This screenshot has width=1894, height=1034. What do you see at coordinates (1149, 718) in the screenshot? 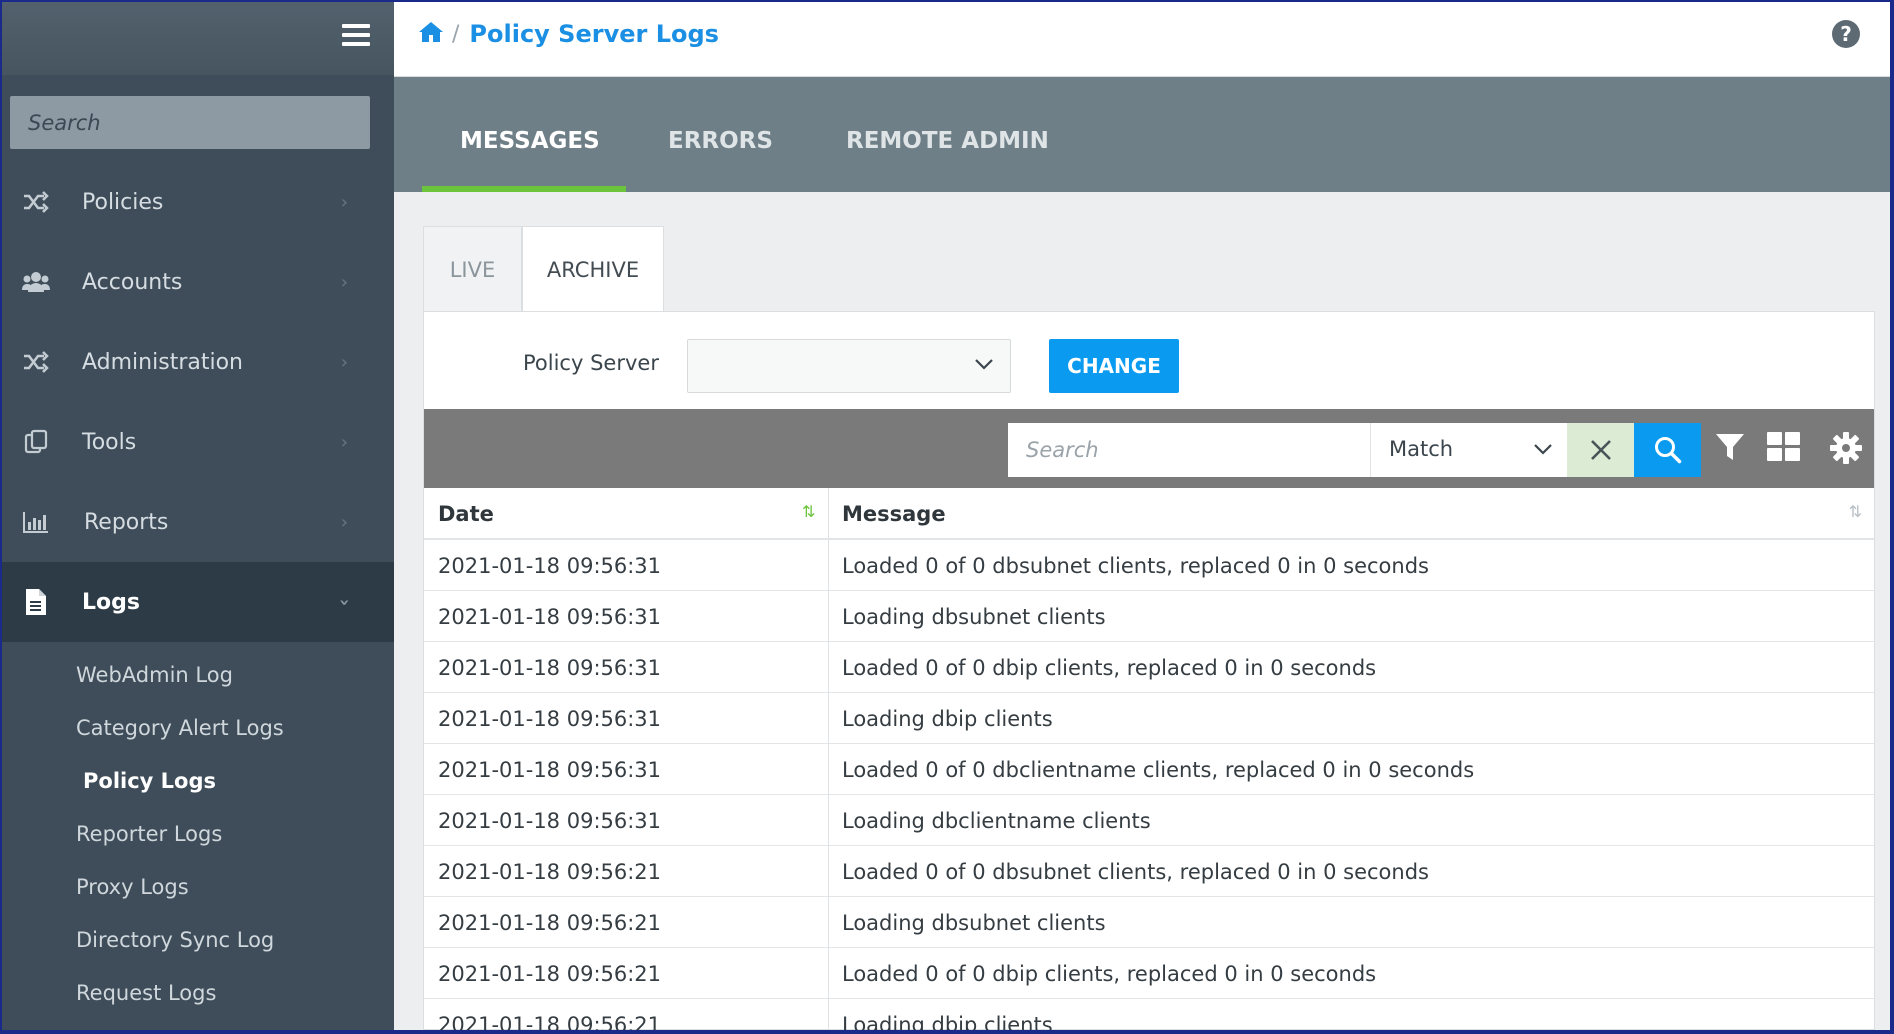
I see `table-row: 2021-01-18 09:56:31 Loading dbip clients` at bounding box center [1149, 718].